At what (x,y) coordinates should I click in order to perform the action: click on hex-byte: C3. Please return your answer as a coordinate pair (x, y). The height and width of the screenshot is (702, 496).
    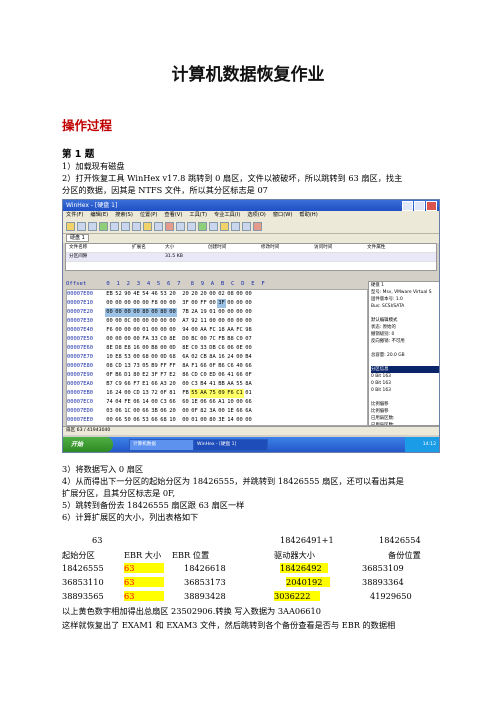
    Looking at the image, I should click on (163, 402).